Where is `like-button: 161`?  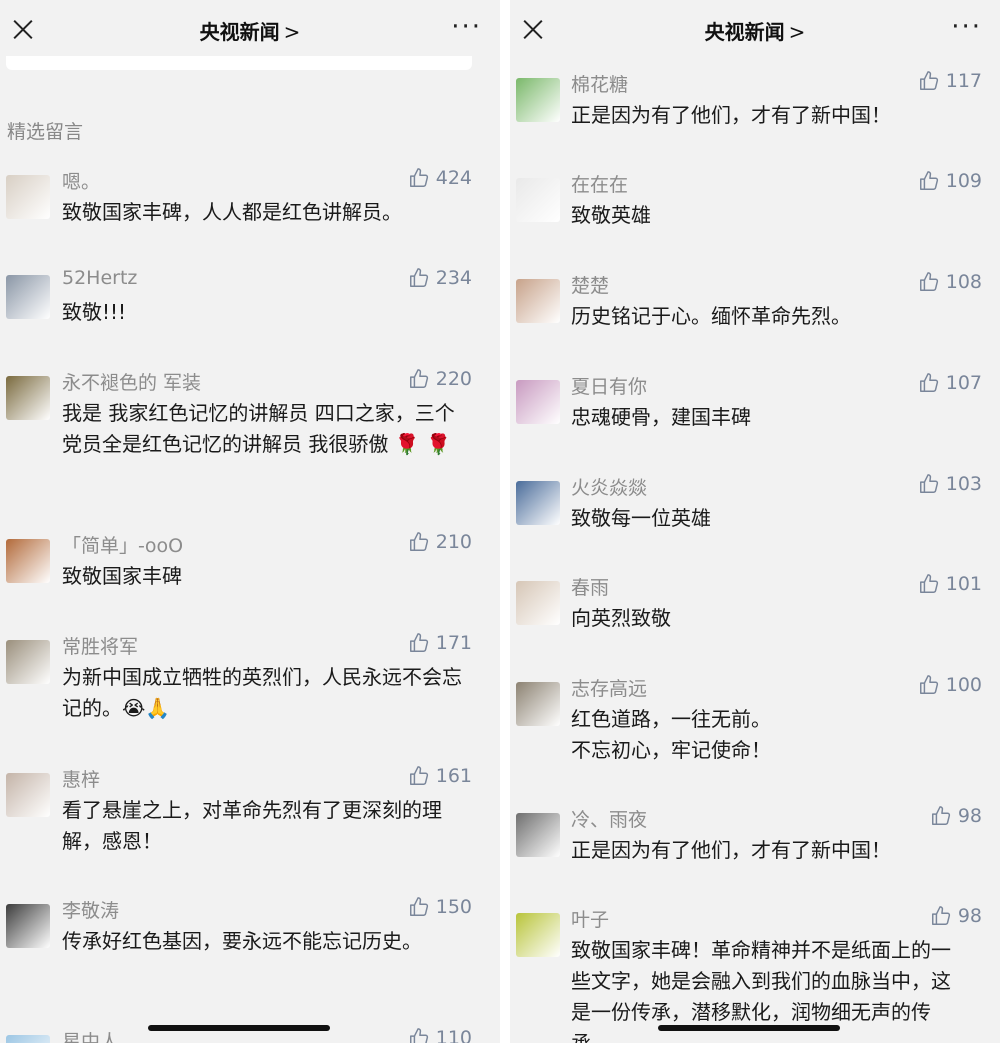
like-button: 161 is located at coordinates (440, 776).